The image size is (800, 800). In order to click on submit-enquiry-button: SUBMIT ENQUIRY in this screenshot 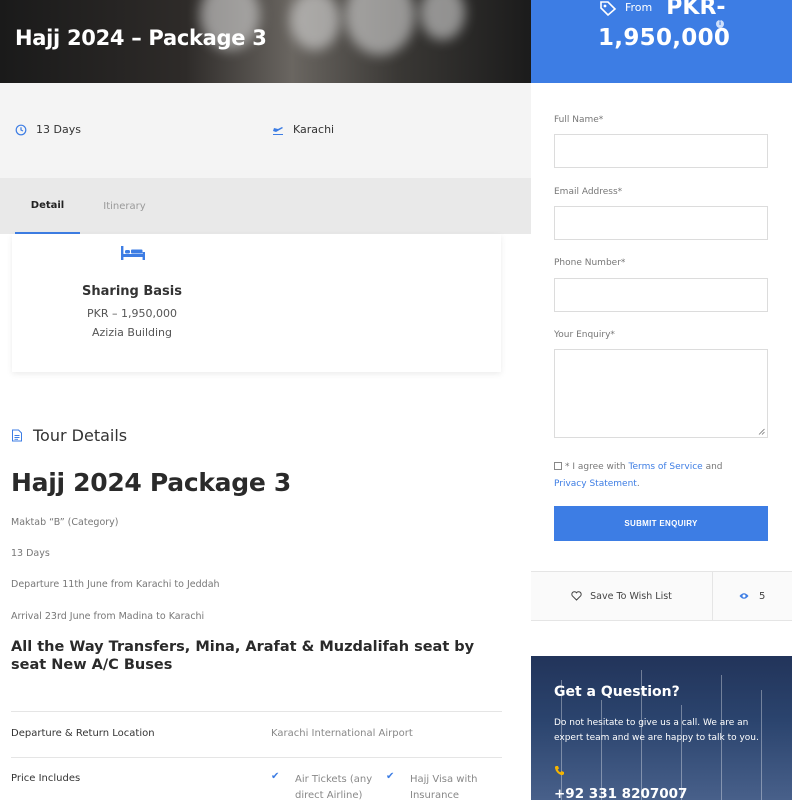, I will do `click(661, 523)`.